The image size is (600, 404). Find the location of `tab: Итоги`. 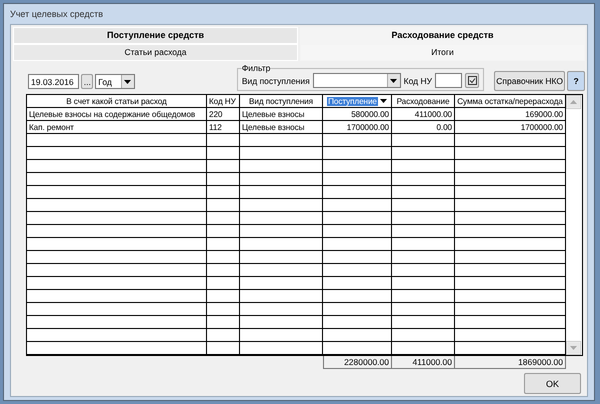

tab: Итоги is located at coordinates (442, 52).